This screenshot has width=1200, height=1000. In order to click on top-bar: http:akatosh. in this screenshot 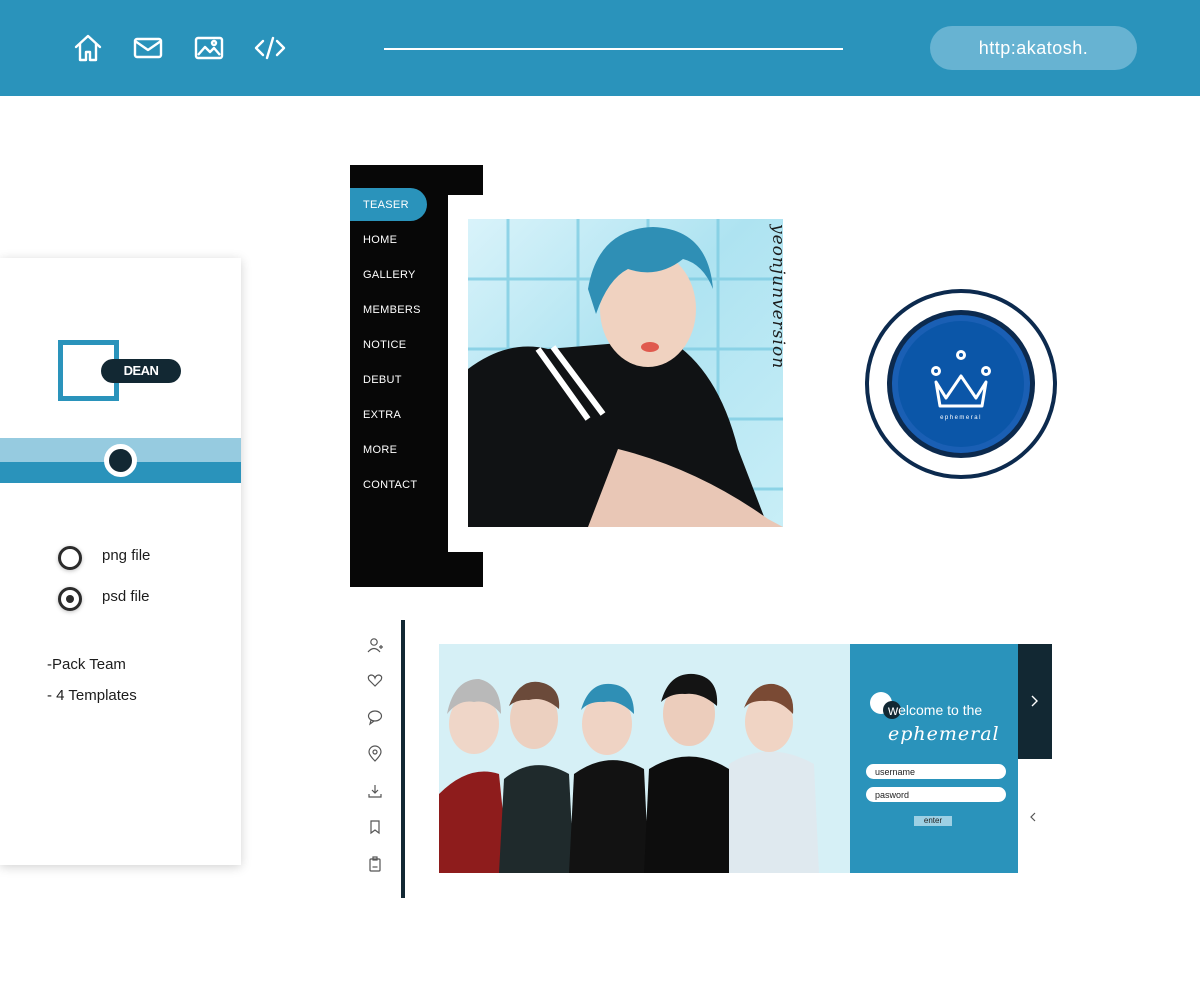, I will do `click(600, 48)`.